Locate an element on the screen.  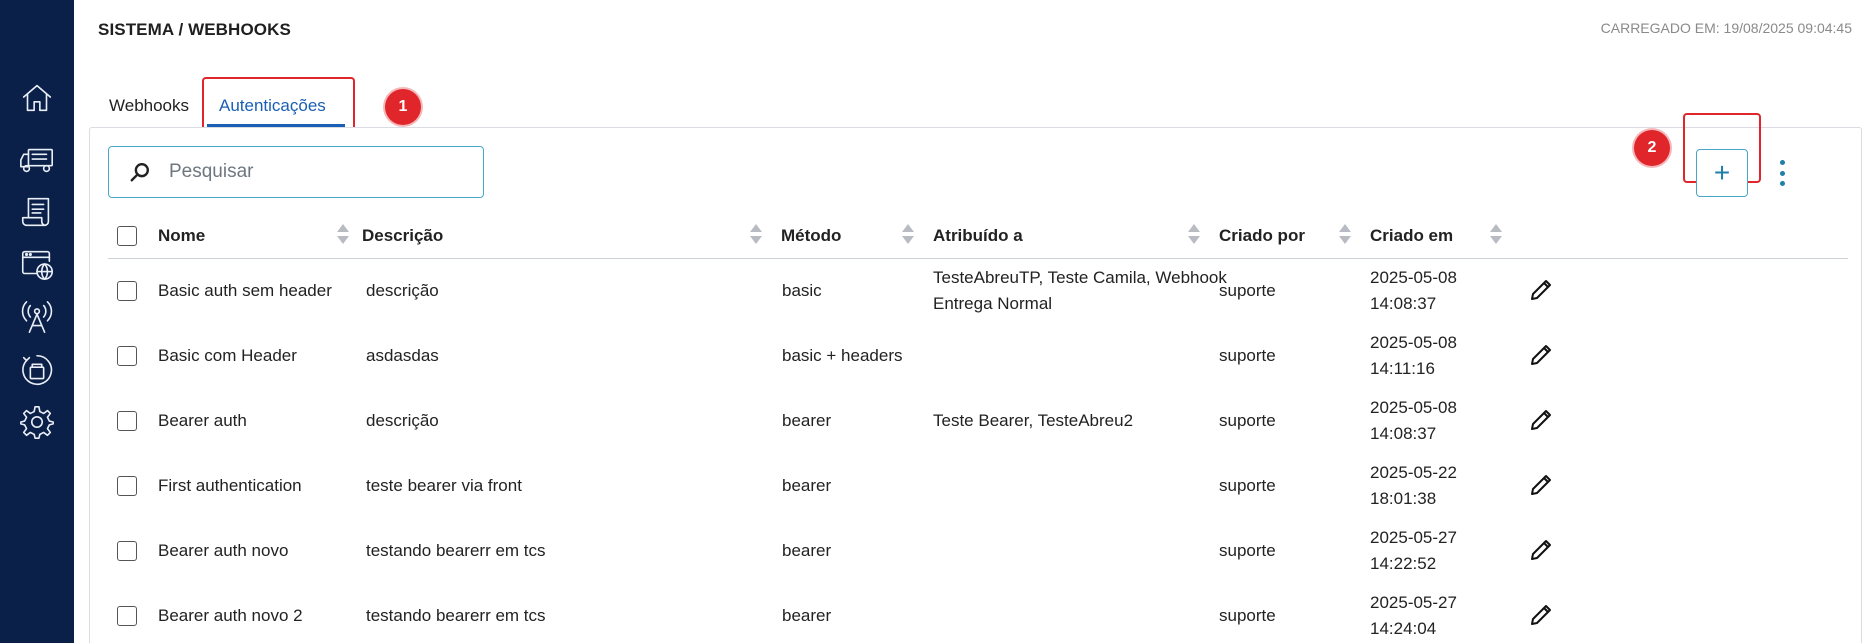
cell-nome: Basic auth sem header is located at coordinates (245, 290).